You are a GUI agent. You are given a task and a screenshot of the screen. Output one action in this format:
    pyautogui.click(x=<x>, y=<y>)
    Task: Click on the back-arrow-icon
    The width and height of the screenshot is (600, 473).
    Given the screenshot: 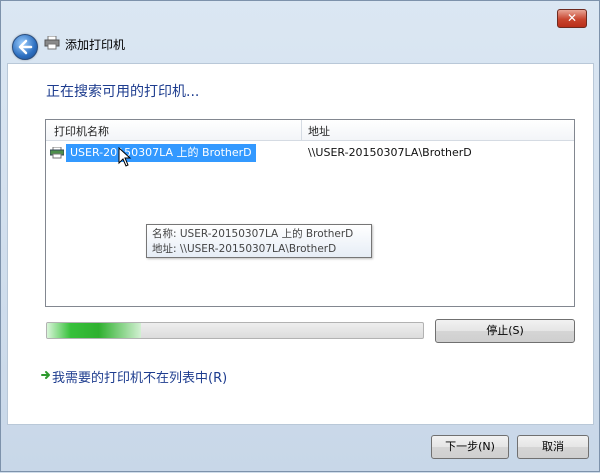 What is the action you would take?
    pyautogui.click(x=25, y=47)
    